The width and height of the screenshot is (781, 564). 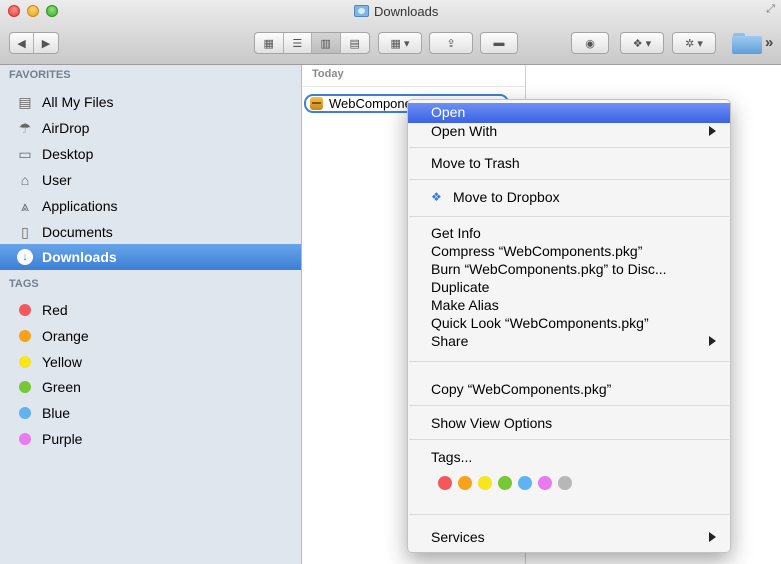 What do you see at coordinates (485, 483) in the screenshot?
I see `tag-yellow-swatch` at bounding box center [485, 483].